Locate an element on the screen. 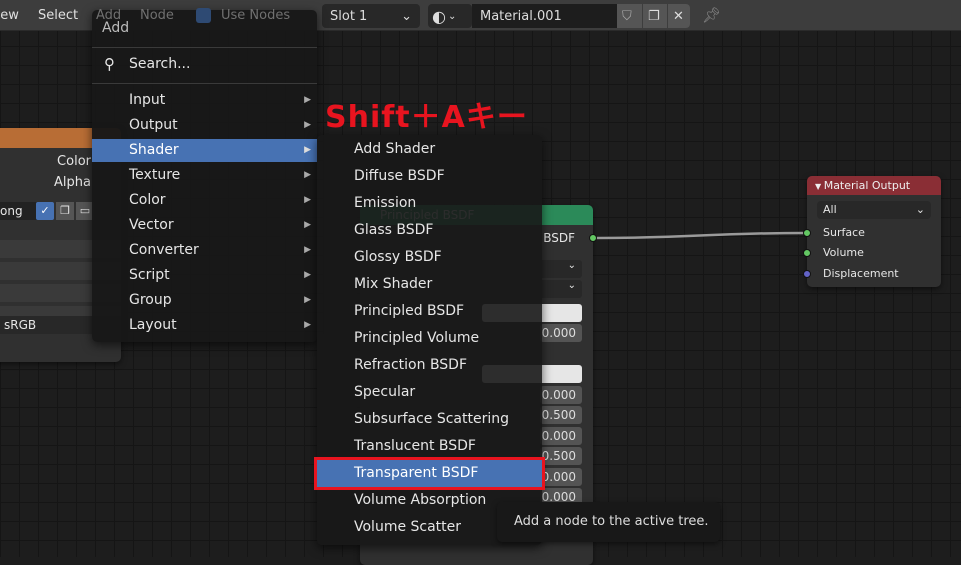 The height and width of the screenshot is (565, 961). close-icon: ✕ is located at coordinates (679, 16).